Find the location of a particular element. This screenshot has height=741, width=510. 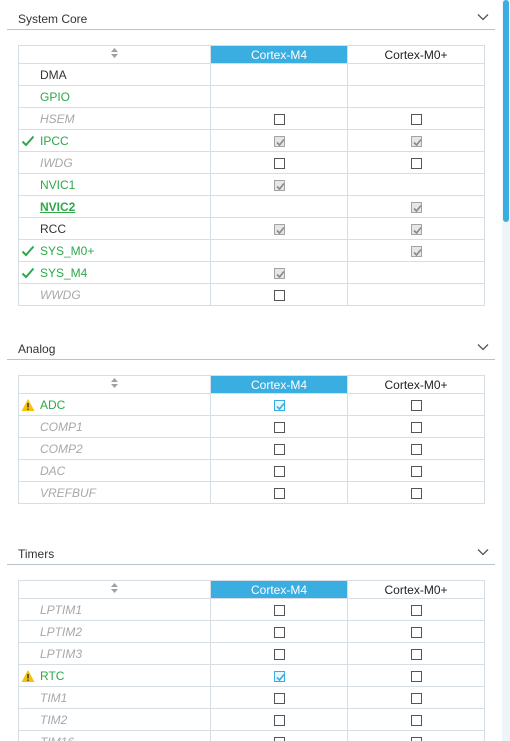

scrollbar-thumb is located at coordinates (506, 111).